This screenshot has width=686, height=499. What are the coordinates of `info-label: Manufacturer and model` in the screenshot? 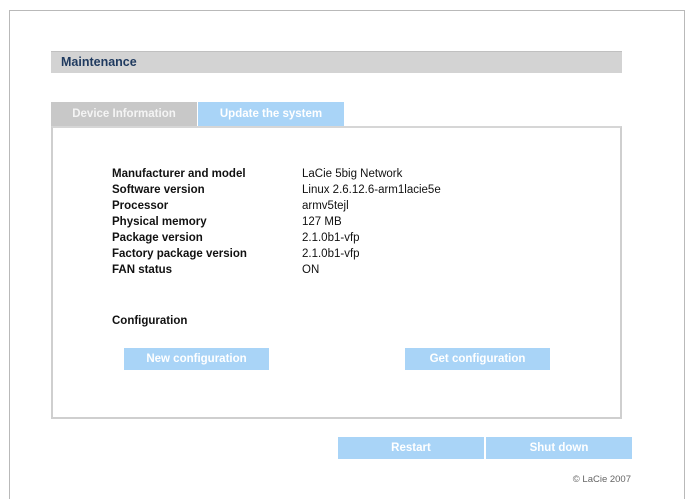 It's located at (179, 174).